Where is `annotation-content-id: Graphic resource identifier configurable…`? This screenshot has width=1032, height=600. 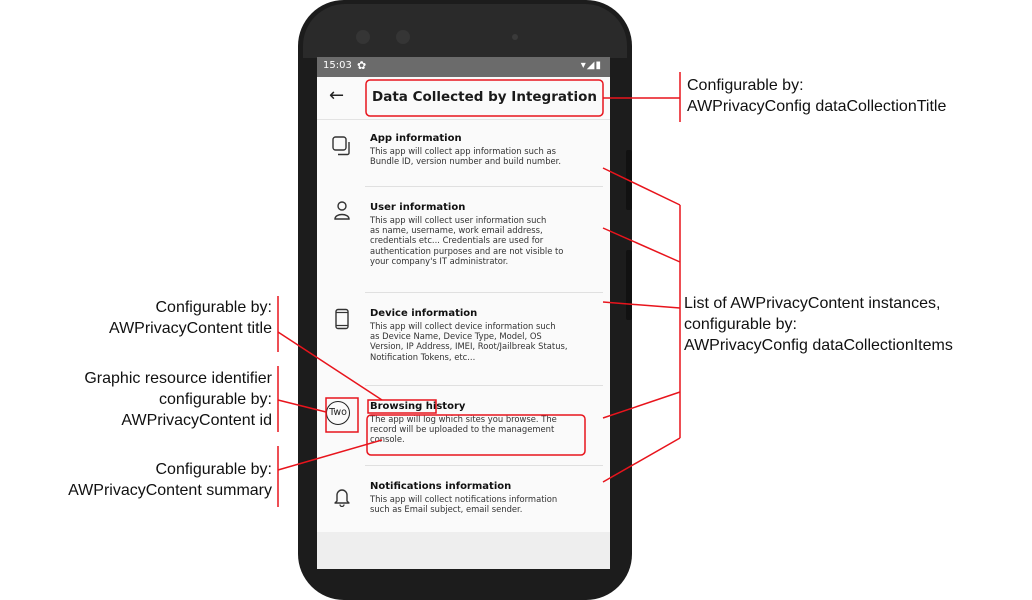 annotation-content-id: Graphic resource identifier configurable… is located at coordinates (178, 399).